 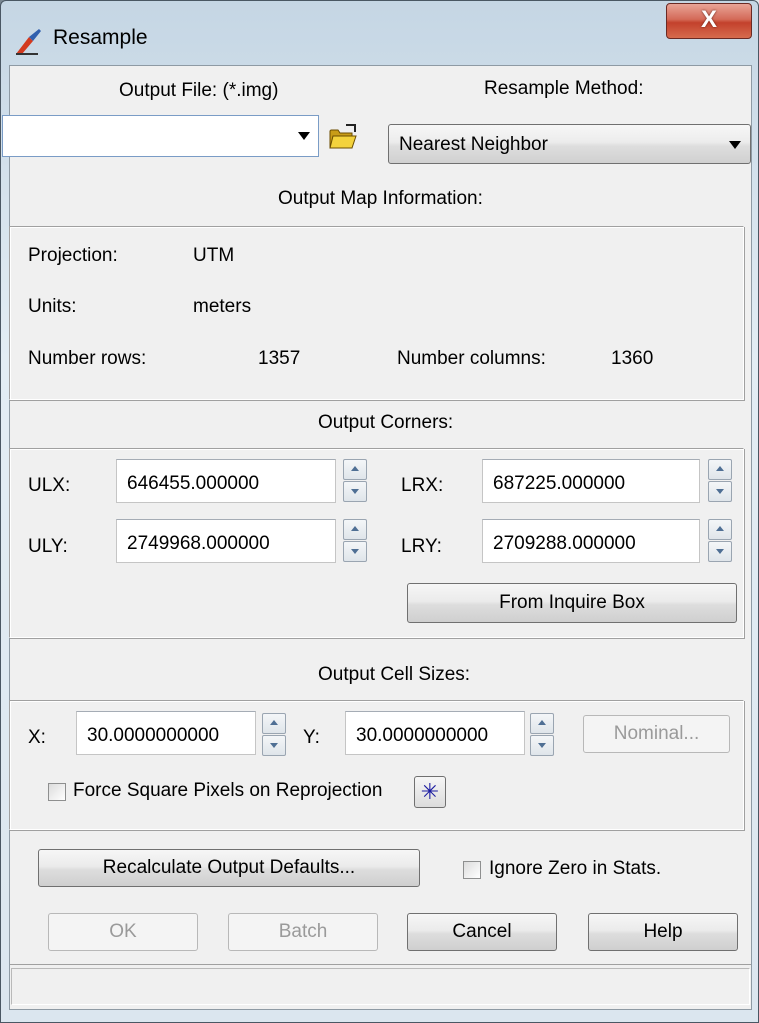 What do you see at coordinates (632, 358) in the screenshot?
I see `number-columns-value: 1360` at bounding box center [632, 358].